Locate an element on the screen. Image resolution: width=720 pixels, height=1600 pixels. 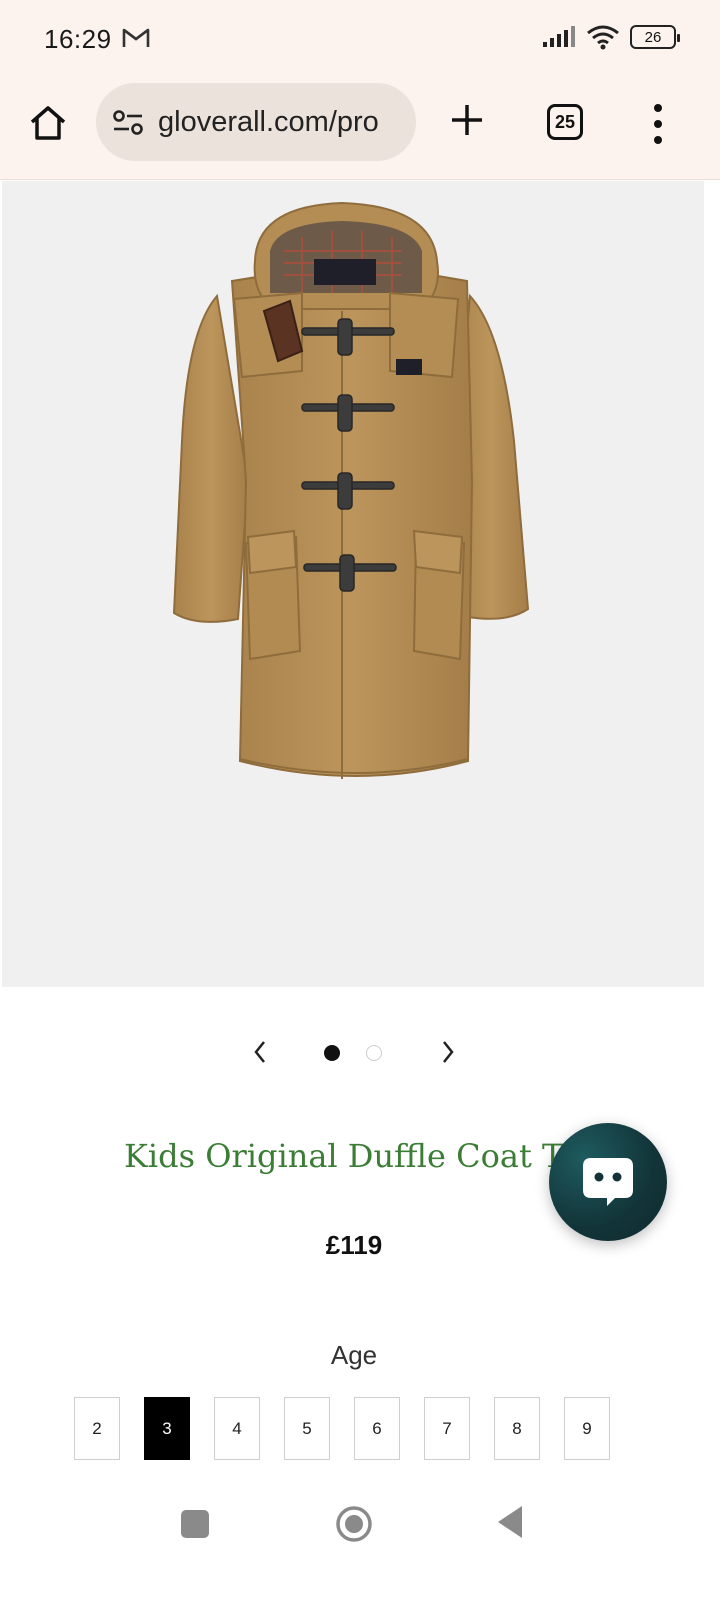
tabs-button: 25 is located at coordinates (565, 122).